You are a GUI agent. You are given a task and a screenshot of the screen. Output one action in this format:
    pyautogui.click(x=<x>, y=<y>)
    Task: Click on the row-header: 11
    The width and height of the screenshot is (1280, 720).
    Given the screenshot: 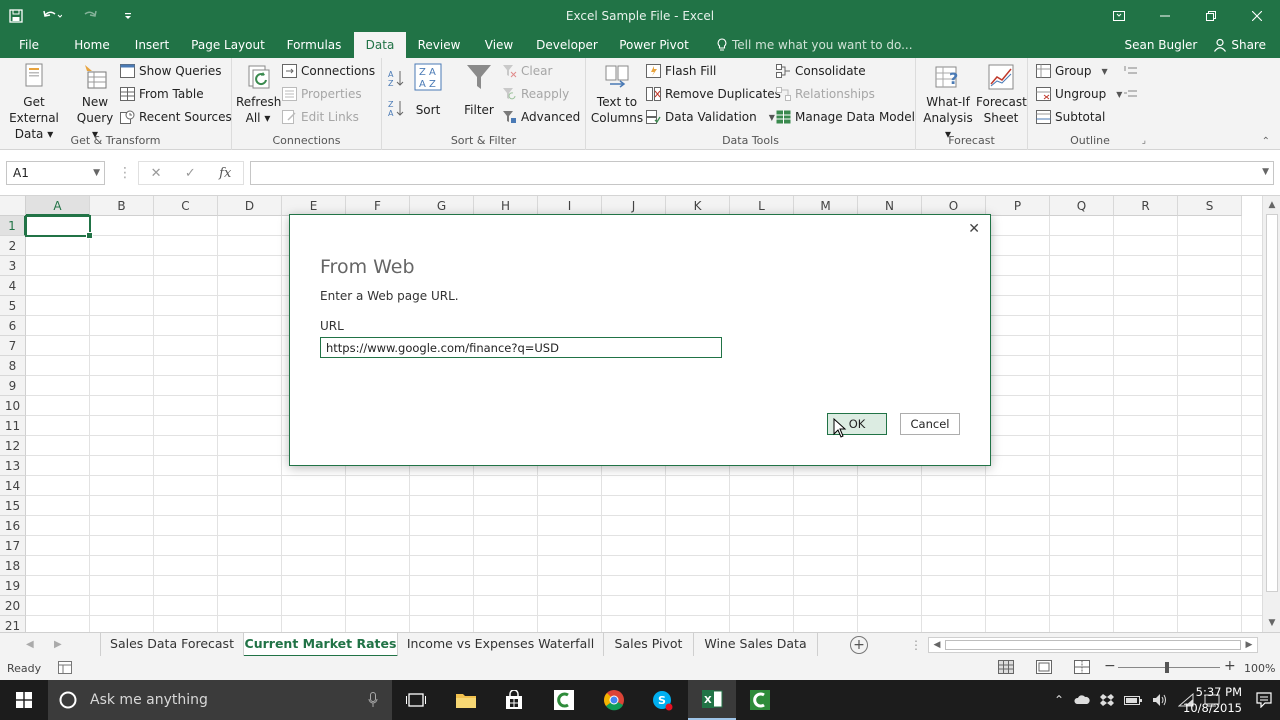 What is the action you would take?
    pyautogui.click(x=13, y=426)
    